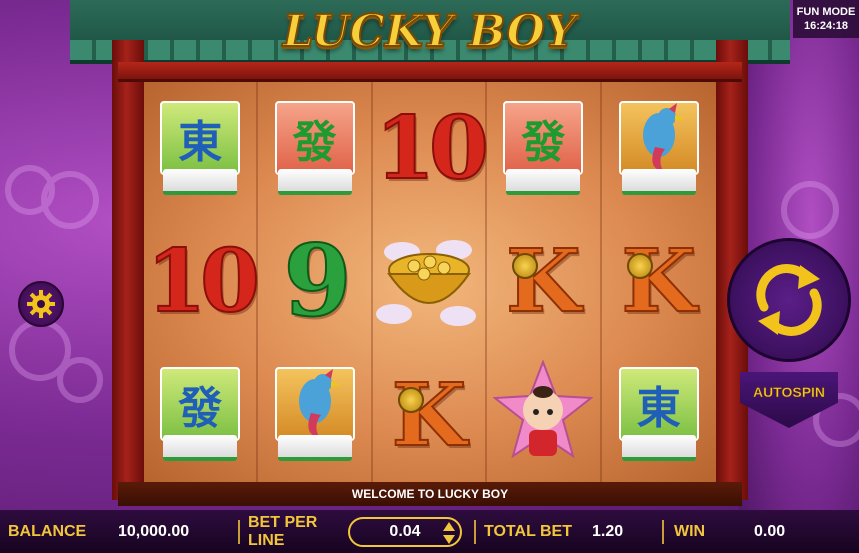 Image resolution: width=859 pixels, height=553 pixels. I want to click on number-symbol: 9, so click(317, 281).